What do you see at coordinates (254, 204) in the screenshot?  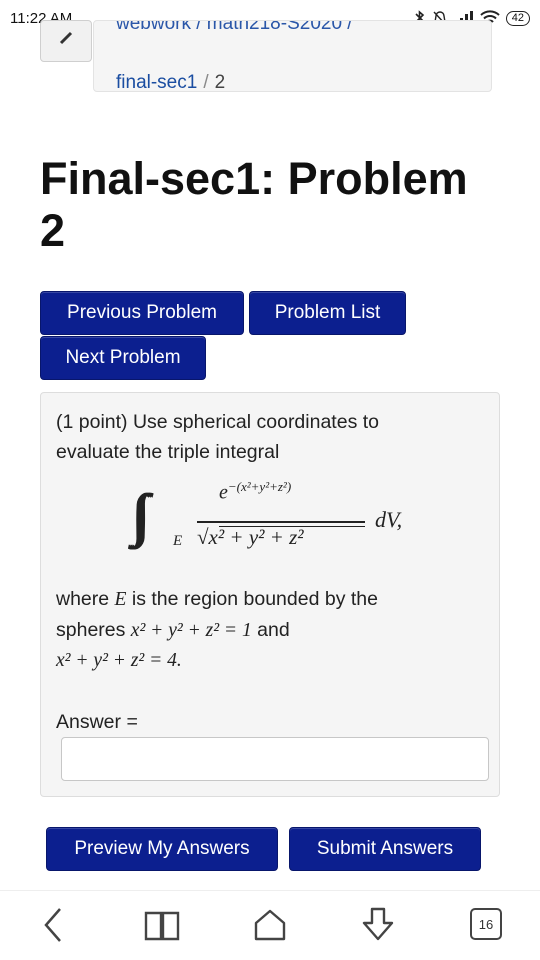 I see `page-title: Final-sec1: Problem 2` at bounding box center [254, 204].